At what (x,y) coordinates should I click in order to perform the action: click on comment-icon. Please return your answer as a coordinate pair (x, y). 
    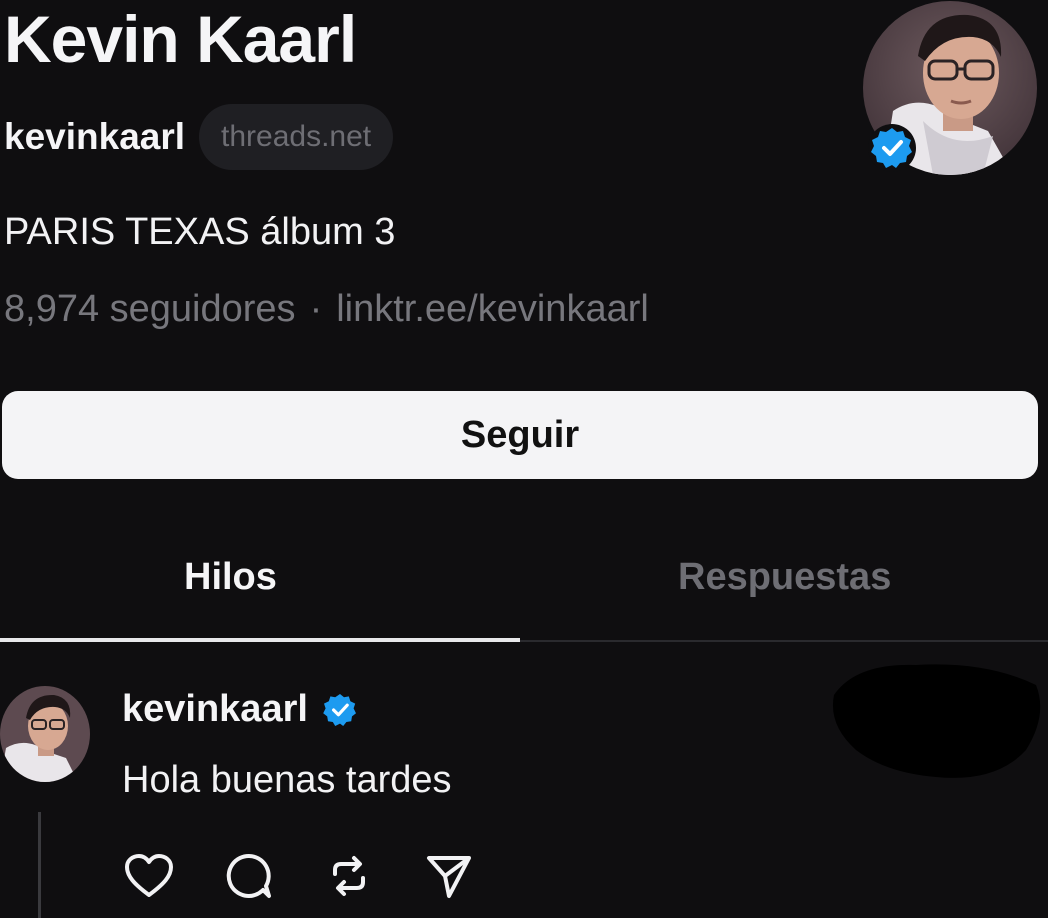
    Looking at the image, I should click on (249, 876).